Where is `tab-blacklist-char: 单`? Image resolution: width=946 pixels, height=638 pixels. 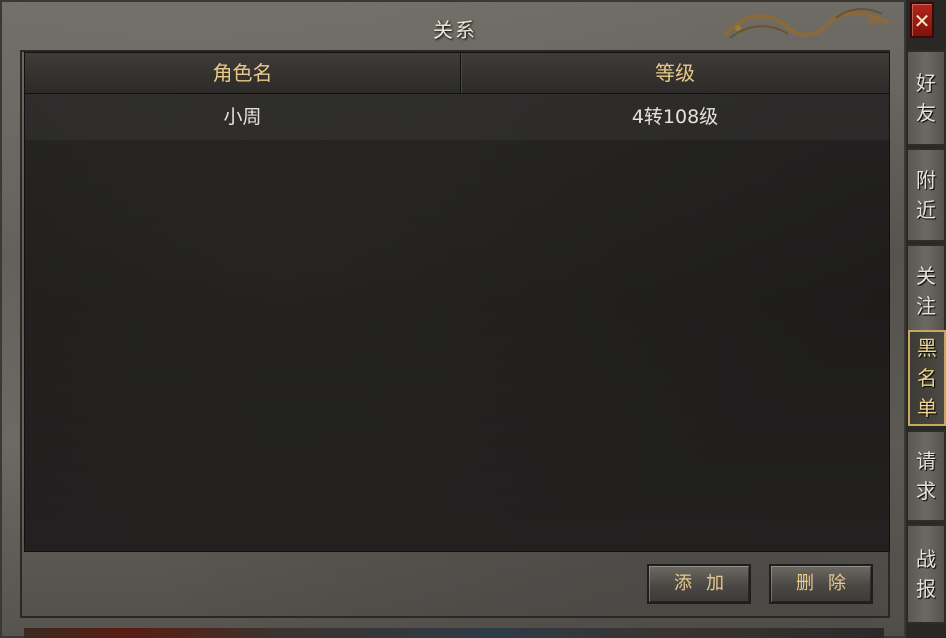
tab-blacklist-char: 单 is located at coordinates (927, 408).